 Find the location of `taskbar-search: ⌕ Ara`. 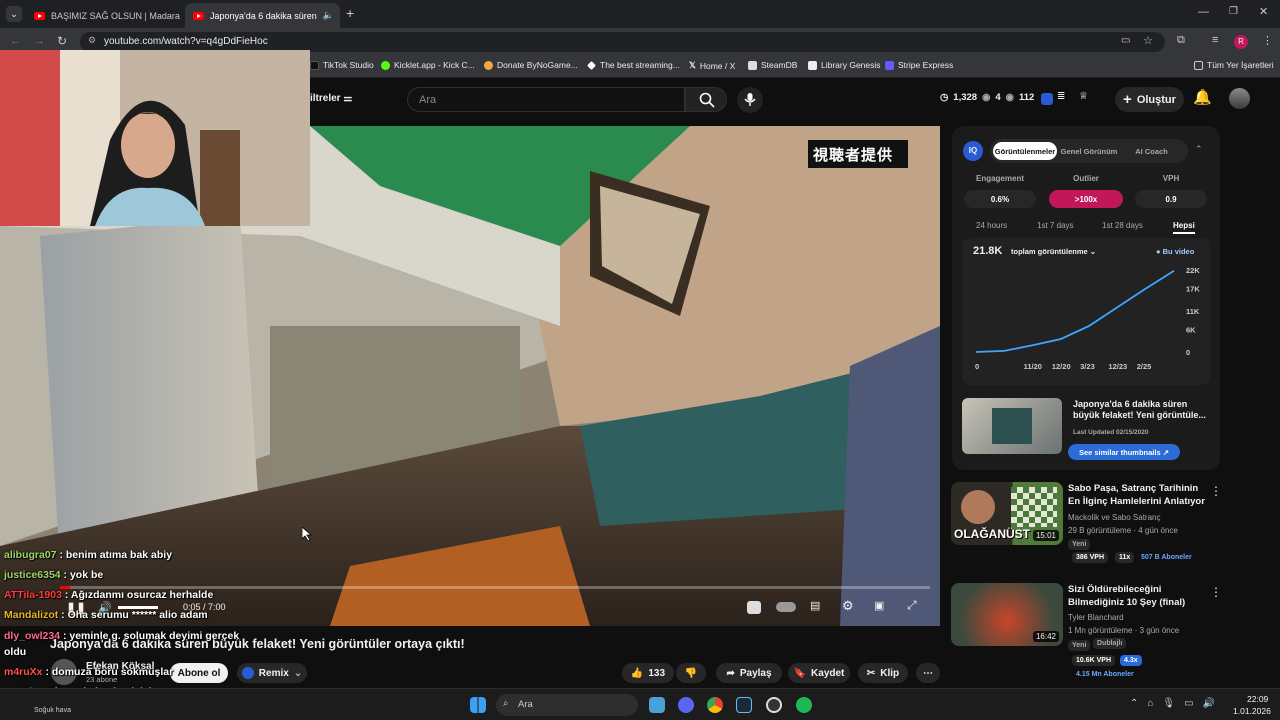

taskbar-search: ⌕ Ara is located at coordinates (567, 705).